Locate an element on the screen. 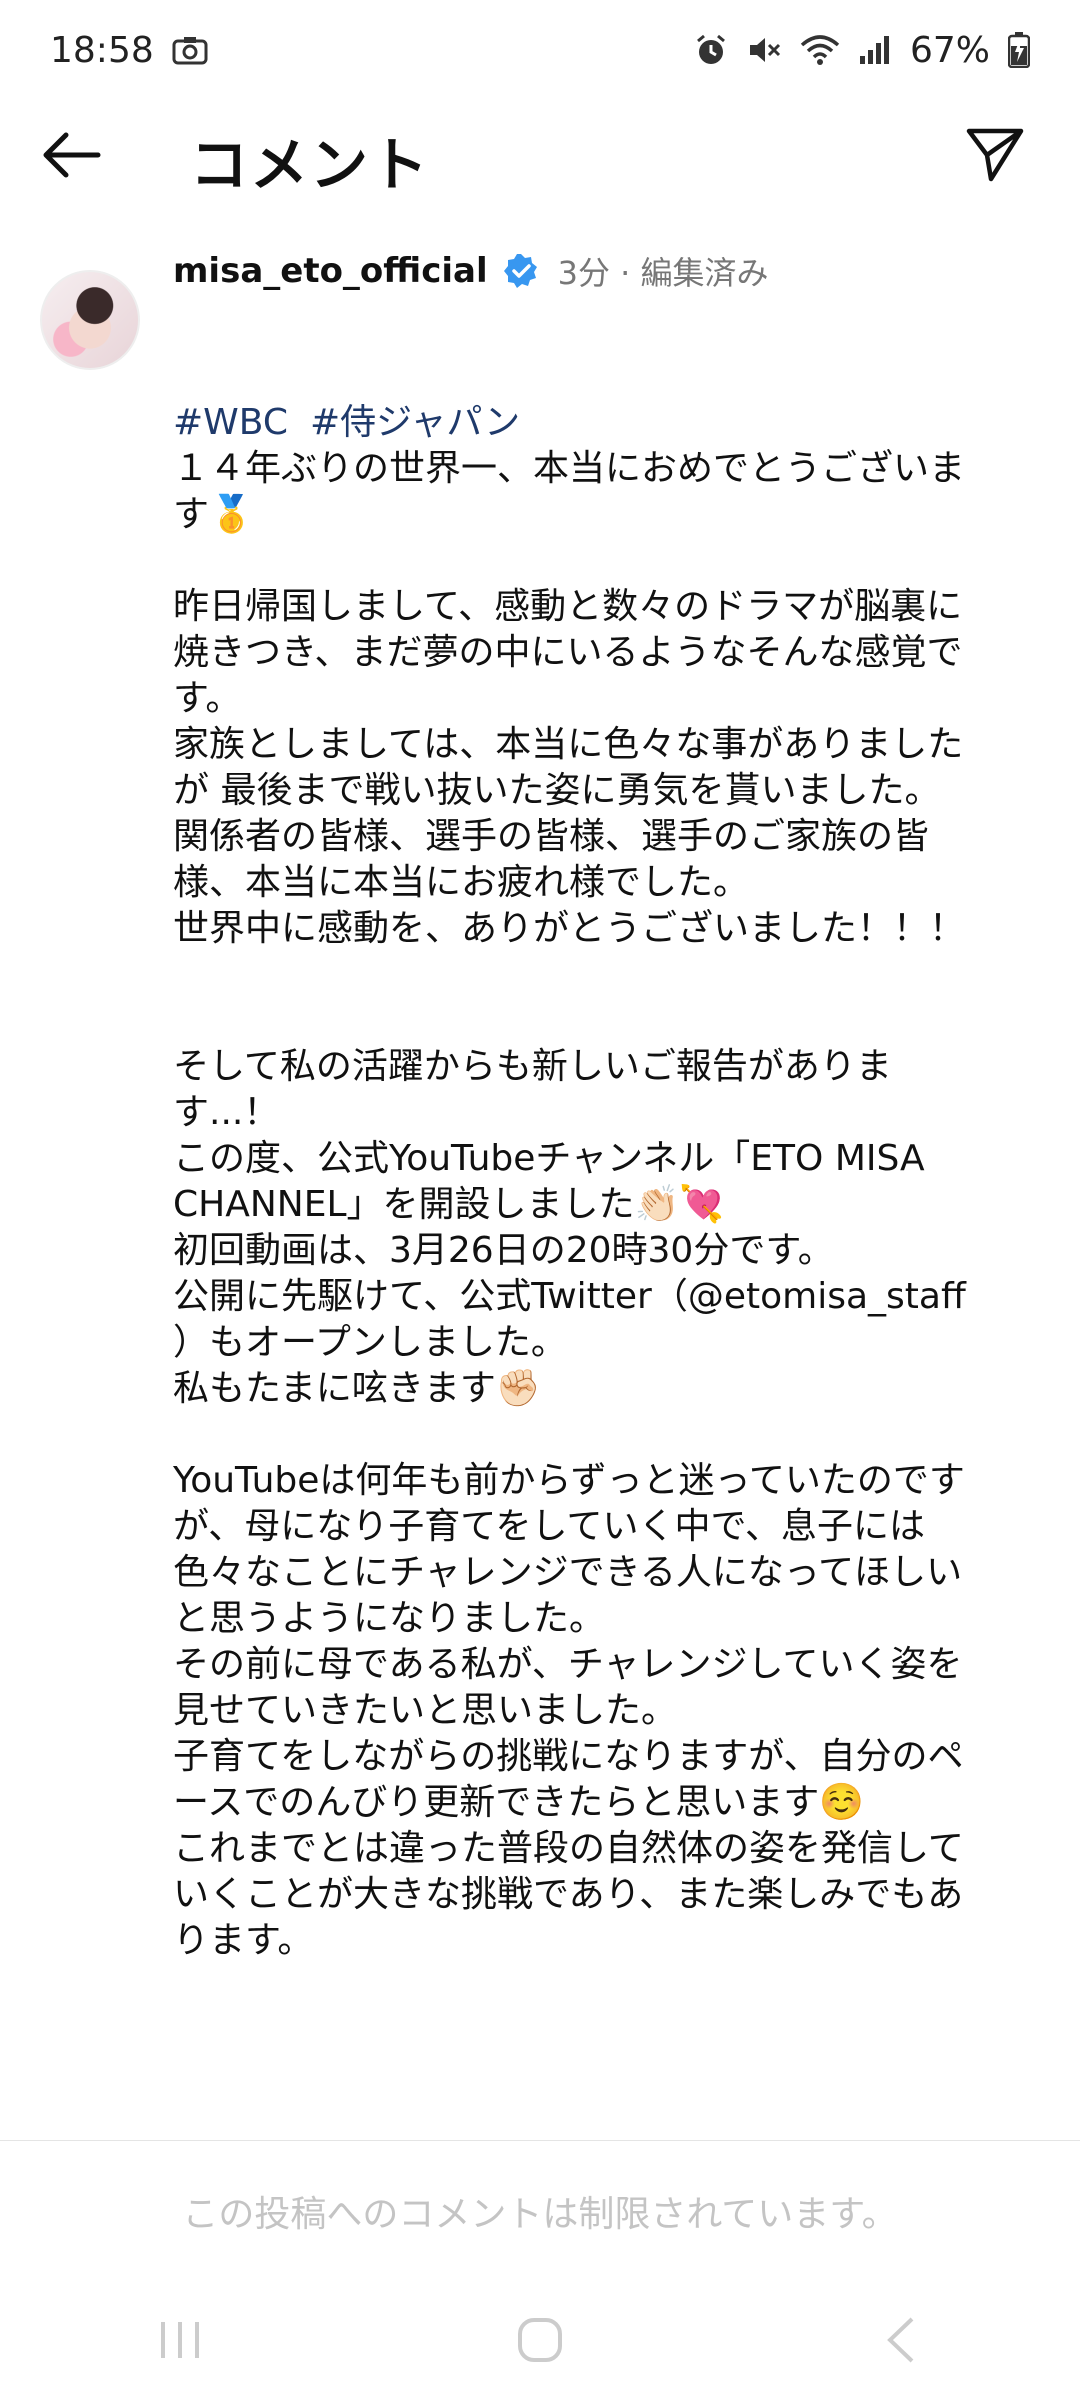  page-title: コメント is located at coordinates (310, 165).